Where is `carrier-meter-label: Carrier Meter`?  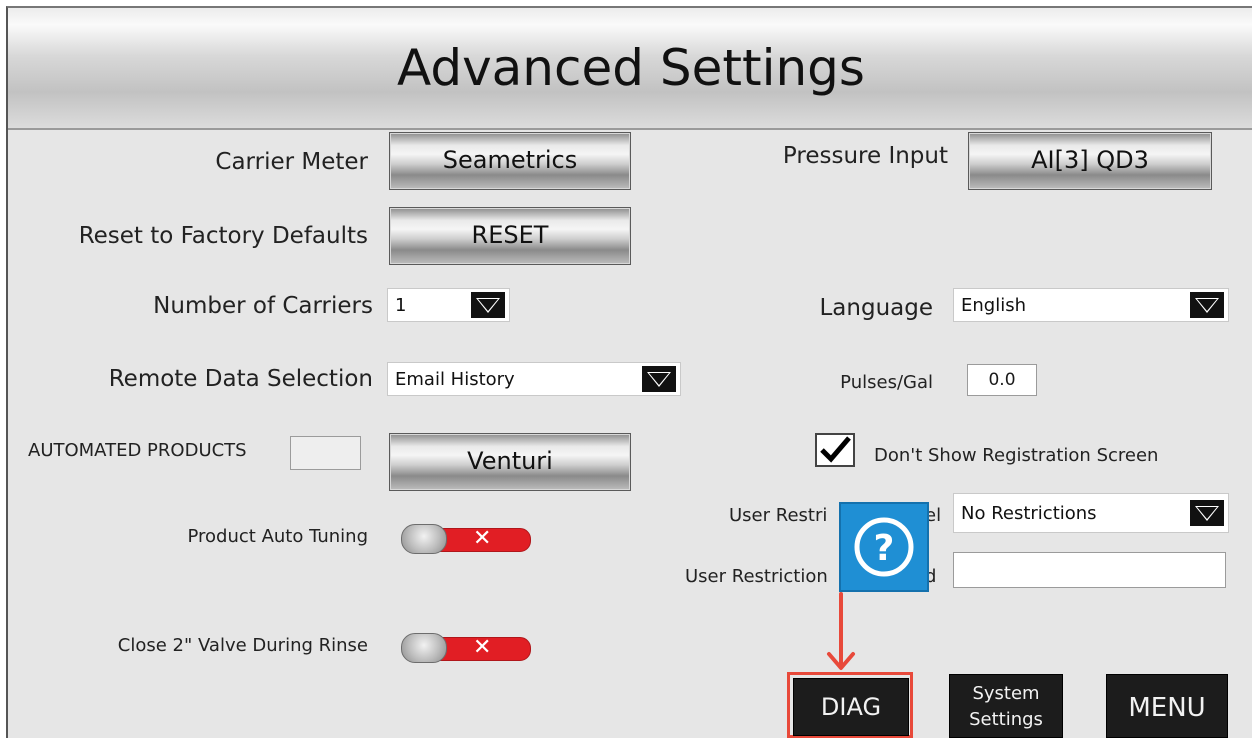 carrier-meter-label: Carrier Meter is located at coordinates (291, 162).